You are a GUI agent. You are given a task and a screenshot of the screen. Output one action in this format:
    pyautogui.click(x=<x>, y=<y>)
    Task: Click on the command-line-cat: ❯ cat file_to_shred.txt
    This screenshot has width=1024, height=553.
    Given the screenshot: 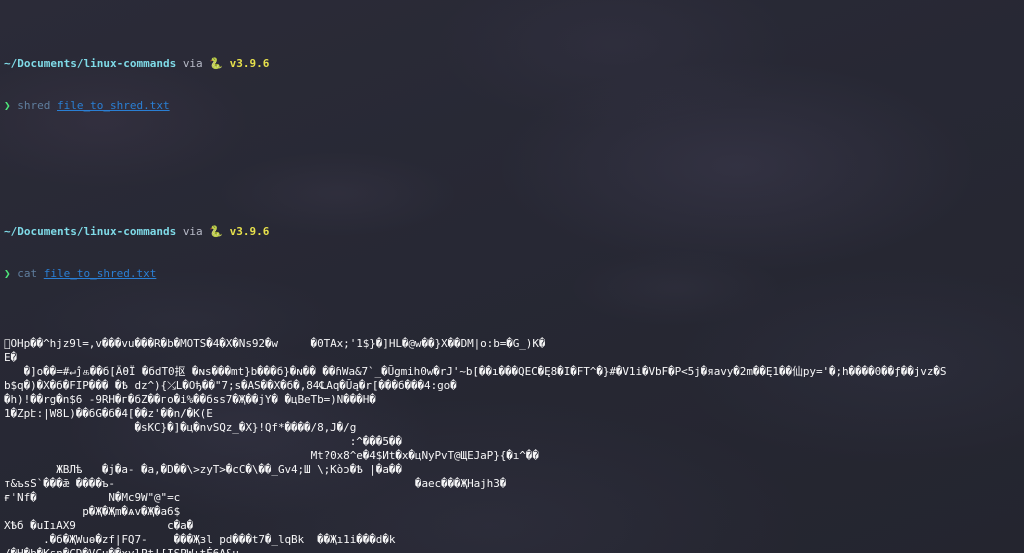 What is the action you would take?
    pyautogui.click(x=514, y=274)
    